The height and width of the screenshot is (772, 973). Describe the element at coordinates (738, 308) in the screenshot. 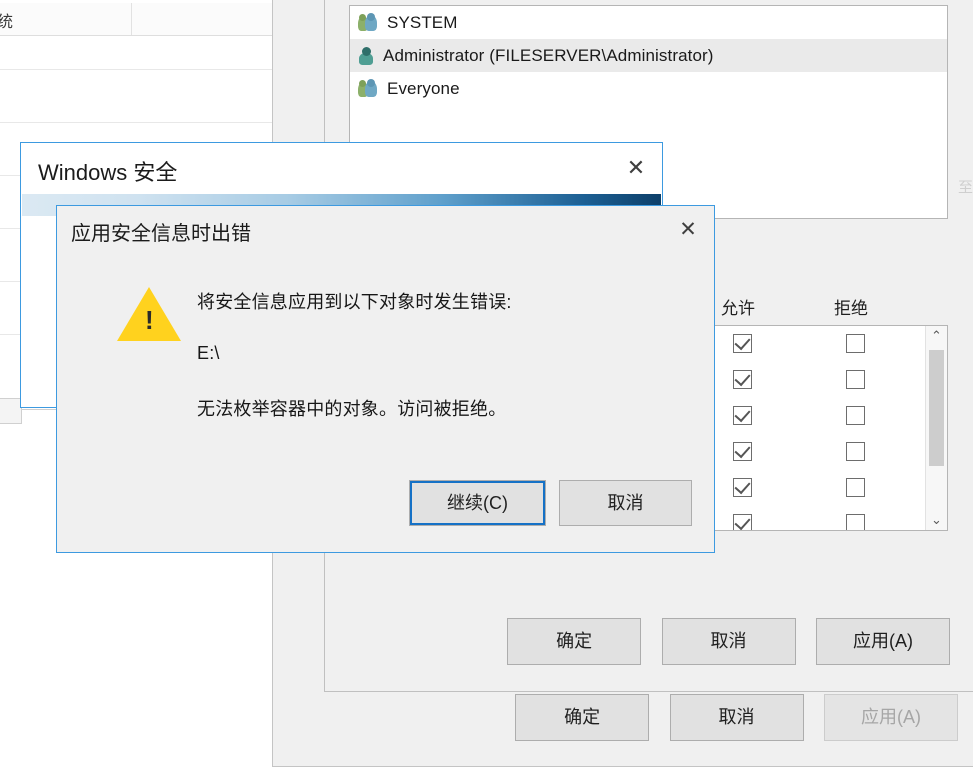

I see `column-header-allow: 允许` at that location.